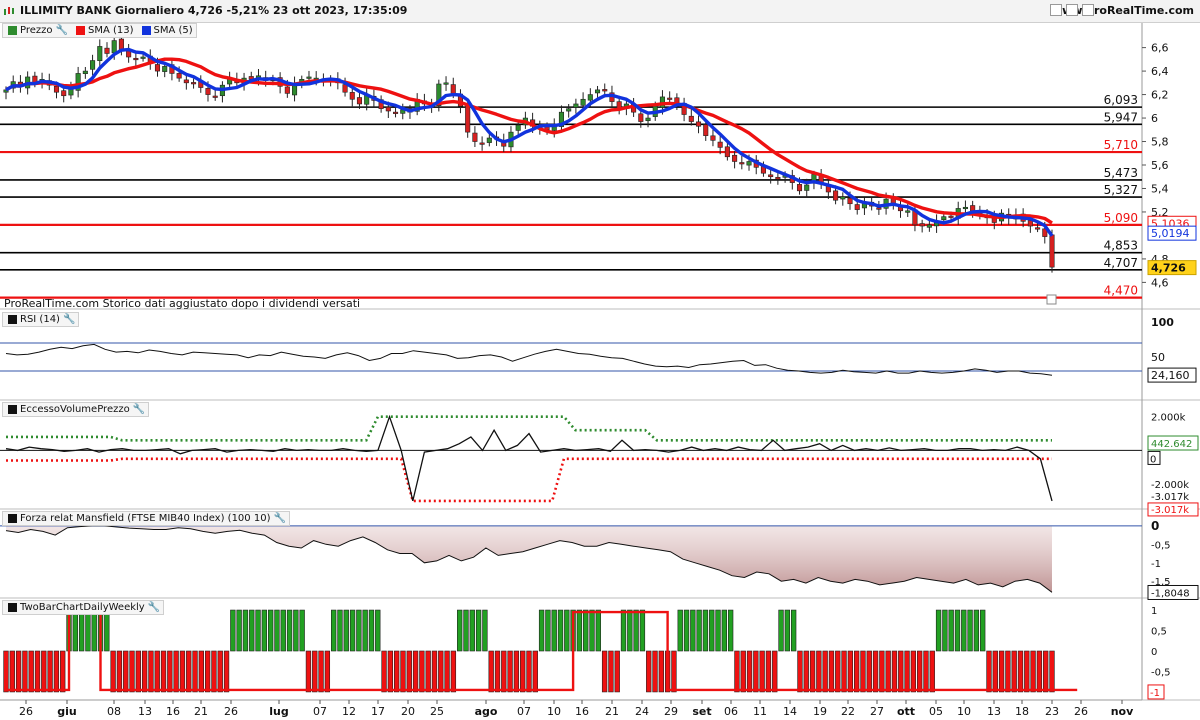  Describe the element at coordinates (1162, 322) in the screenshot. I see `rsi-y-tick-label: 100` at that location.